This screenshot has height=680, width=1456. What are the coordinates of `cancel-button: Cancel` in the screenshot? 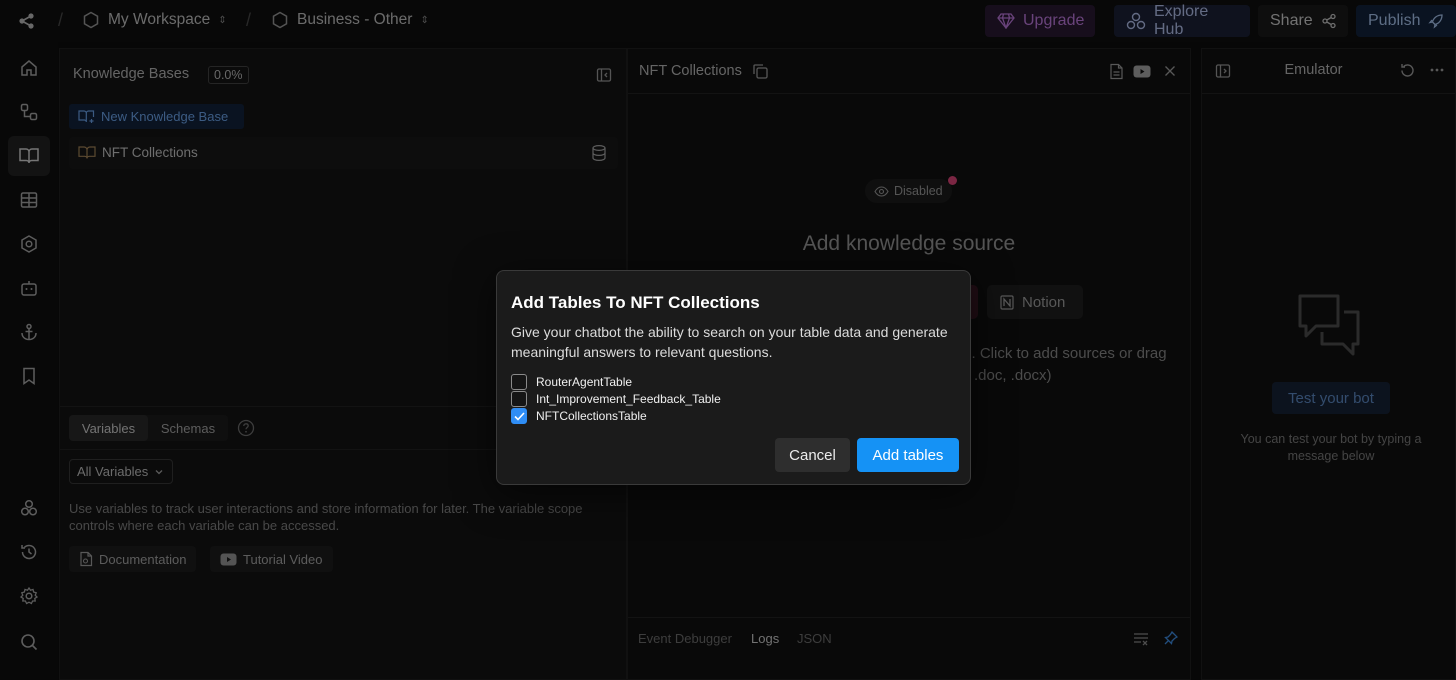 It's located at (812, 455).